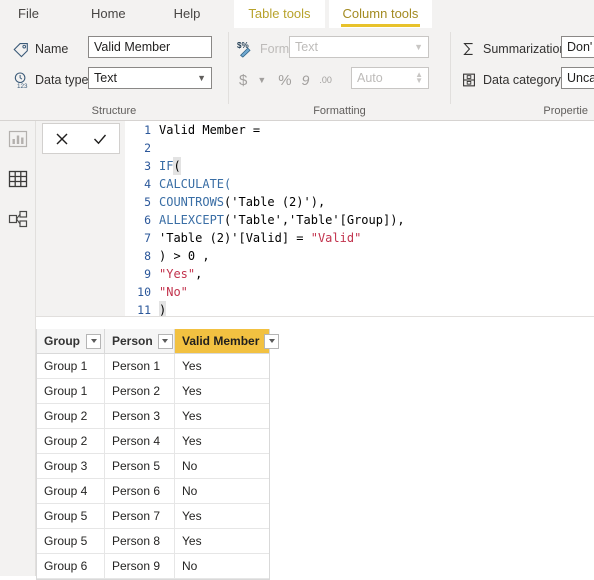 The width and height of the screenshot is (594, 580). Describe the element at coordinates (71, 566) in the screenshot. I see `table-cell: Group 6` at that location.